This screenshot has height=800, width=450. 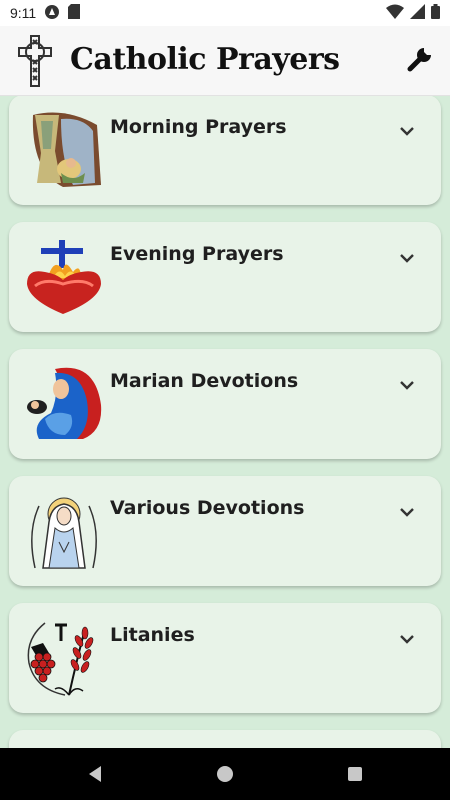 I want to click on app-notification-icon, so click(x=52, y=13).